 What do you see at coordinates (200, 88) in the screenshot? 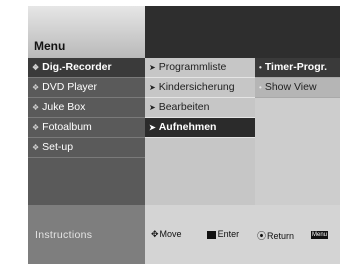
I see `sub-menu-item-kindersicherung: ➤ Kindersicherung` at bounding box center [200, 88].